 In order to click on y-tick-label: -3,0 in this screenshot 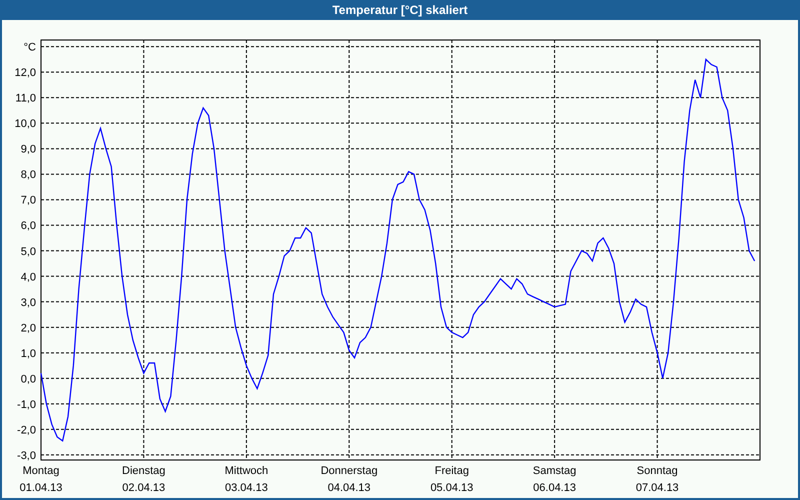, I will do `click(26, 456)`.